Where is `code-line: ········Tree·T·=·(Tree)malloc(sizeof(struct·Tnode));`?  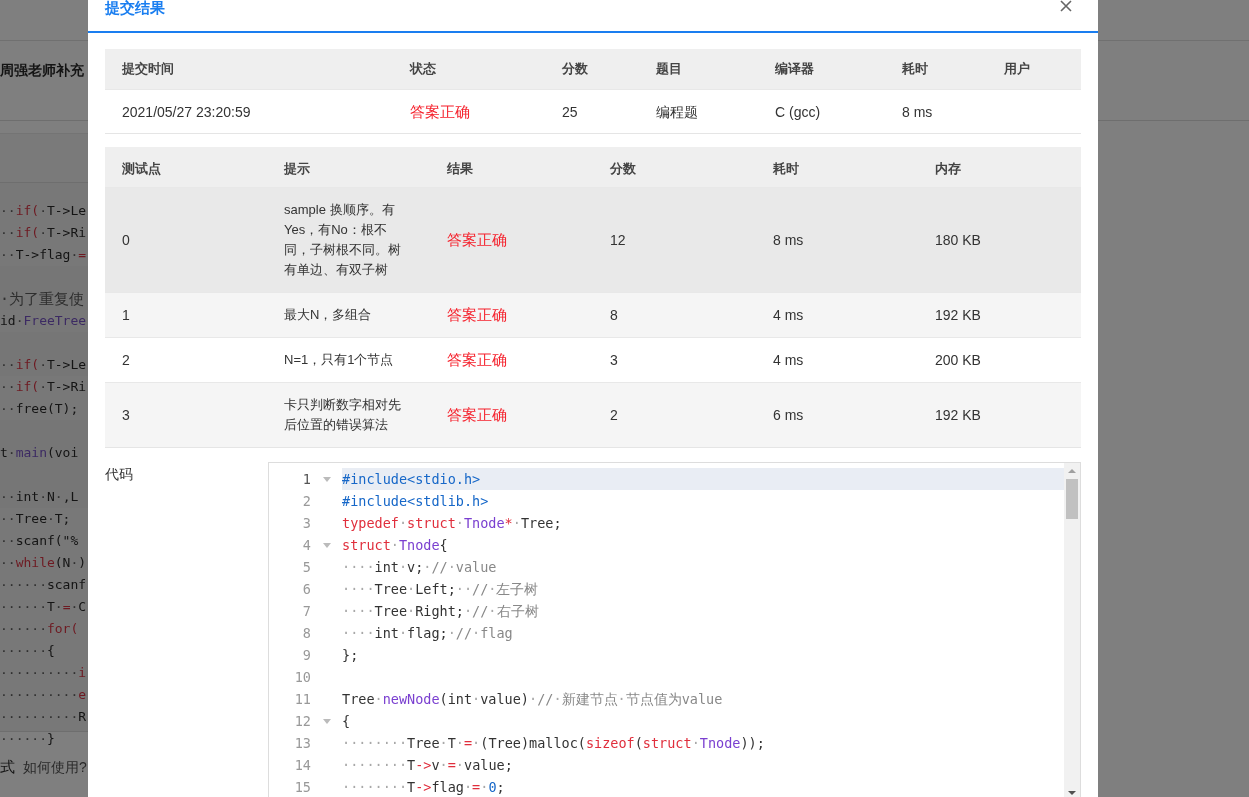
code-line: ········Tree·T·=·(Tree)malloc(sizeof(struct·Tnode)); is located at coordinates (554, 743).